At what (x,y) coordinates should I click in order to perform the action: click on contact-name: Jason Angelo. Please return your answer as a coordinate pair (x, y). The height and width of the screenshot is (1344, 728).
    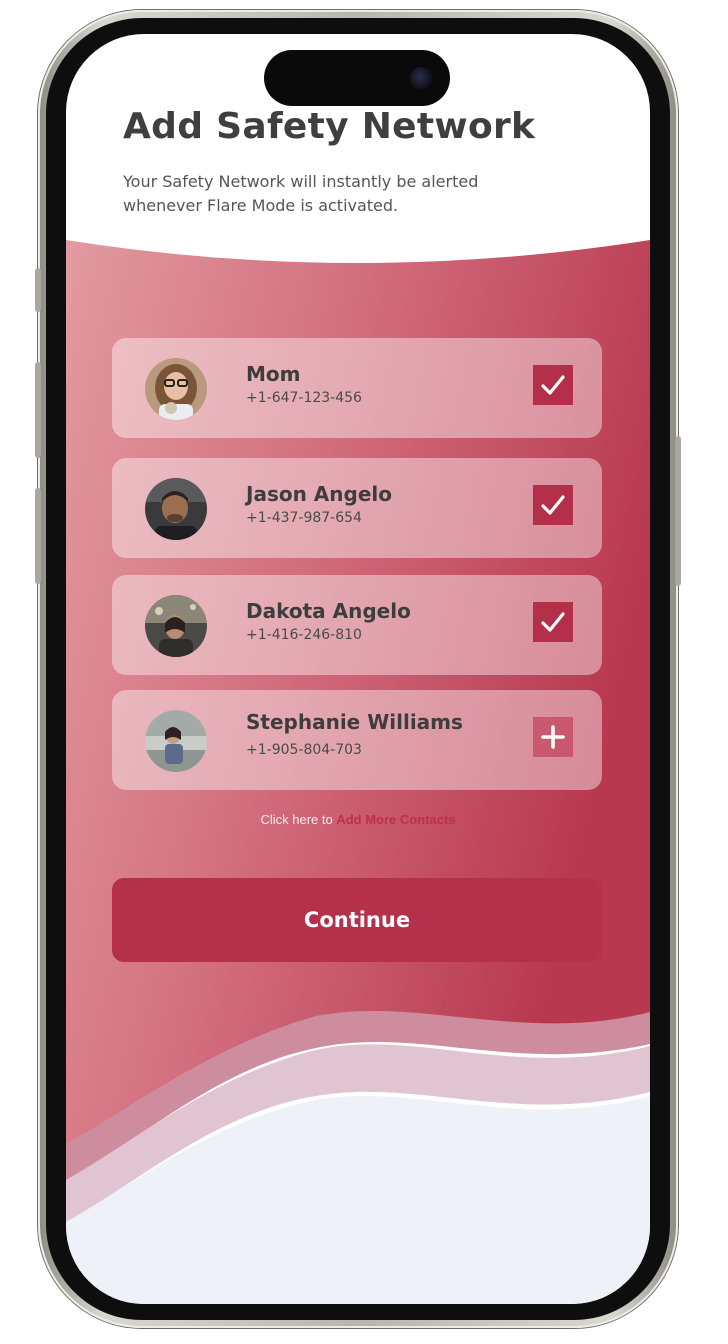
    Looking at the image, I should click on (319, 494).